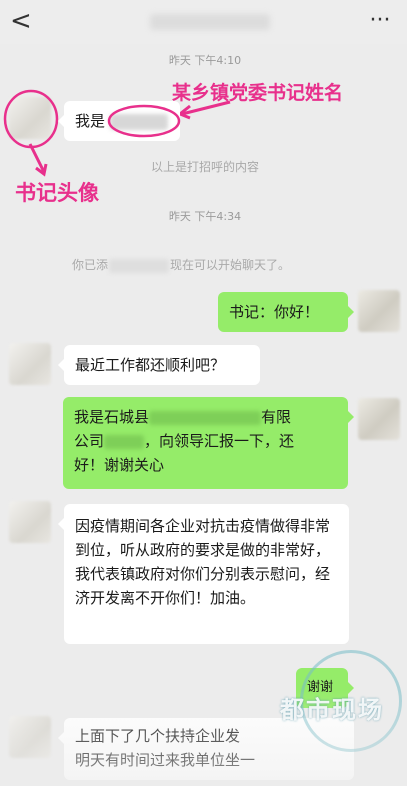 This screenshot has width=407, height=786. Describe the element at coordinates (165, 760) in the screenshot. I see `message-text: 明天有时间过来我单位坐一` at that location.